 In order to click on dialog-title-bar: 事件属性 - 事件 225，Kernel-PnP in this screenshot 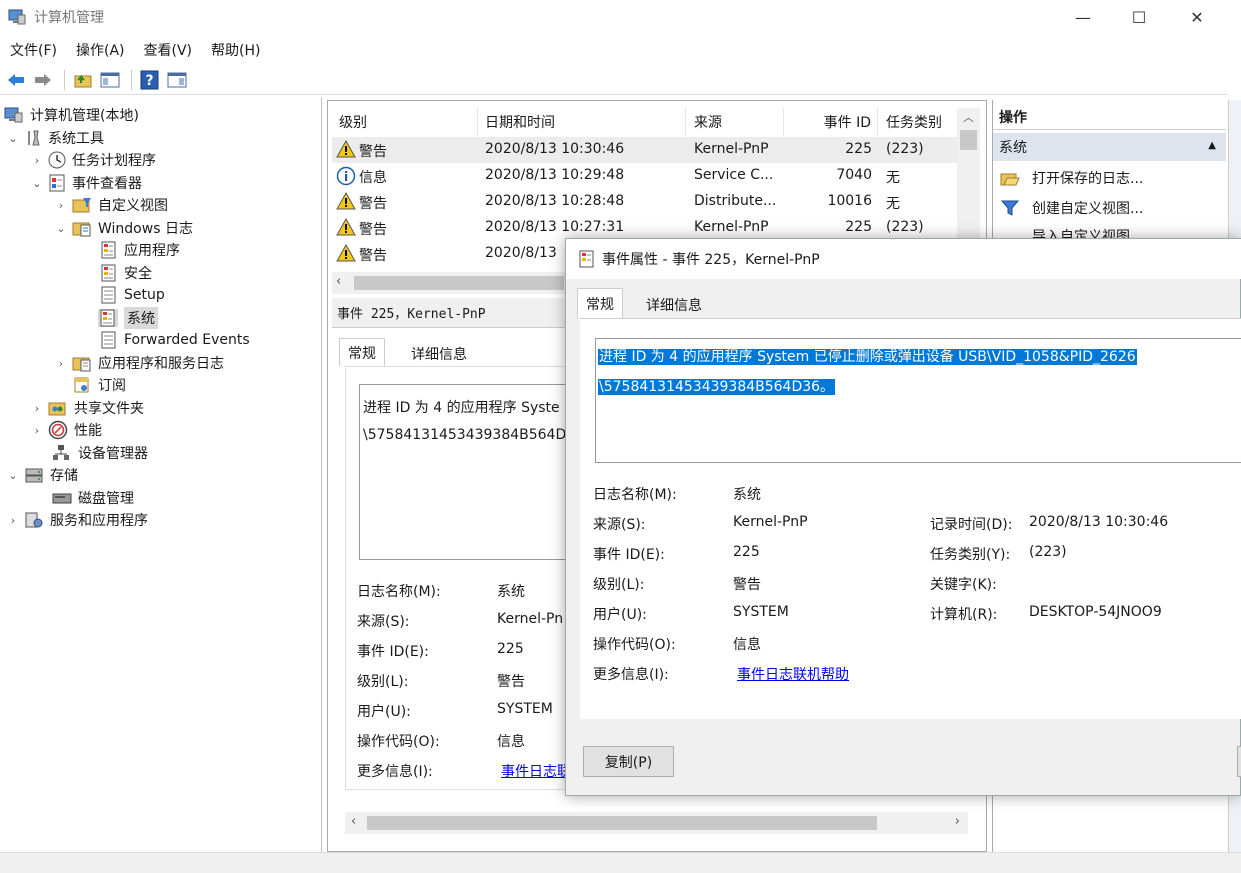, I will do `click(903, 259)`.